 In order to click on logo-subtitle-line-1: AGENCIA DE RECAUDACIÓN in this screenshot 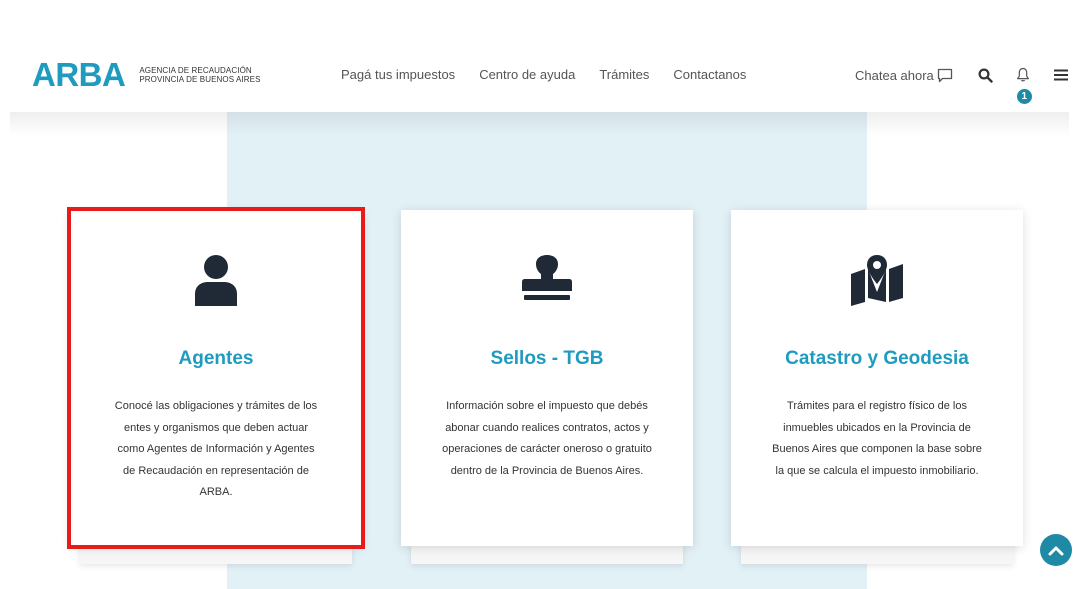, I will do `click(195, 70)`.